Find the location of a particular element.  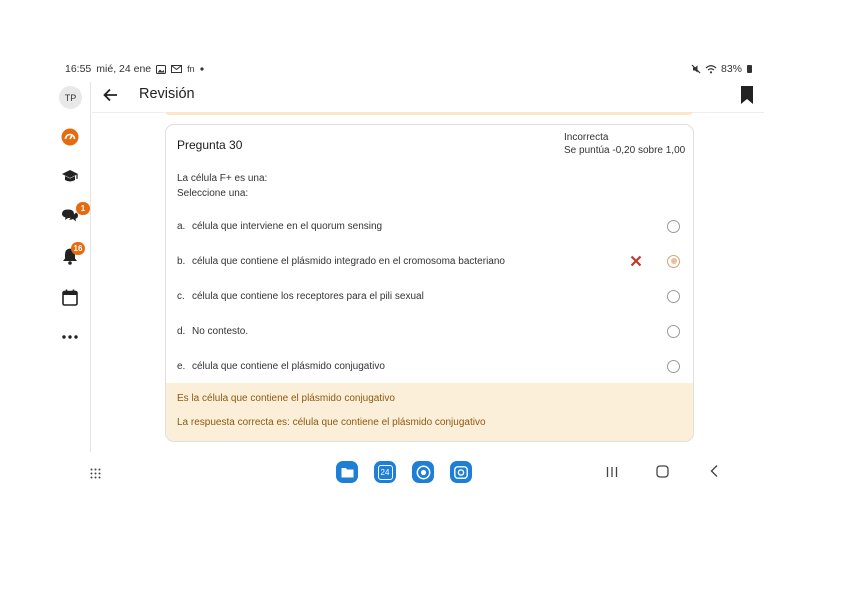

calendar-app-day: 24 is located at coordinates (385, 472).